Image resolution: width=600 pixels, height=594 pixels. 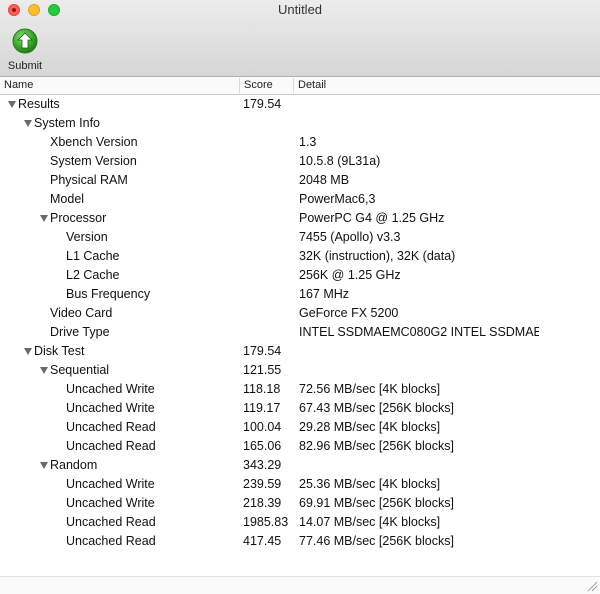 What do you see at coordinates (262, 351) in the screenshot?
I see `row-score: 179.54` at bounding box center [262, 351].